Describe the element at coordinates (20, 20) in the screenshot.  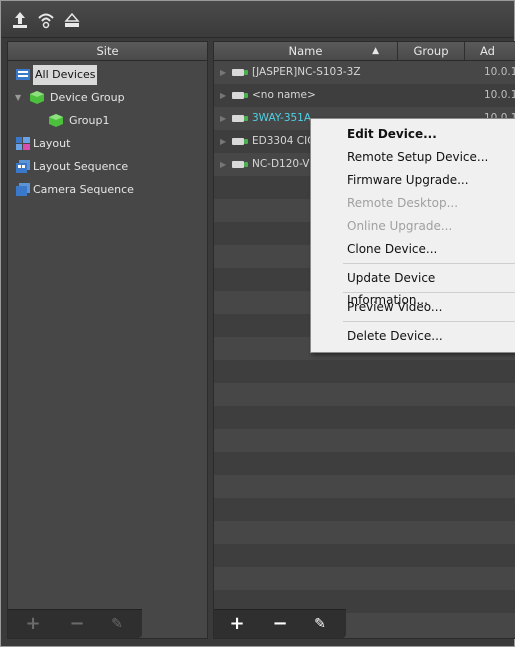
I see `upload-icon` at that location.